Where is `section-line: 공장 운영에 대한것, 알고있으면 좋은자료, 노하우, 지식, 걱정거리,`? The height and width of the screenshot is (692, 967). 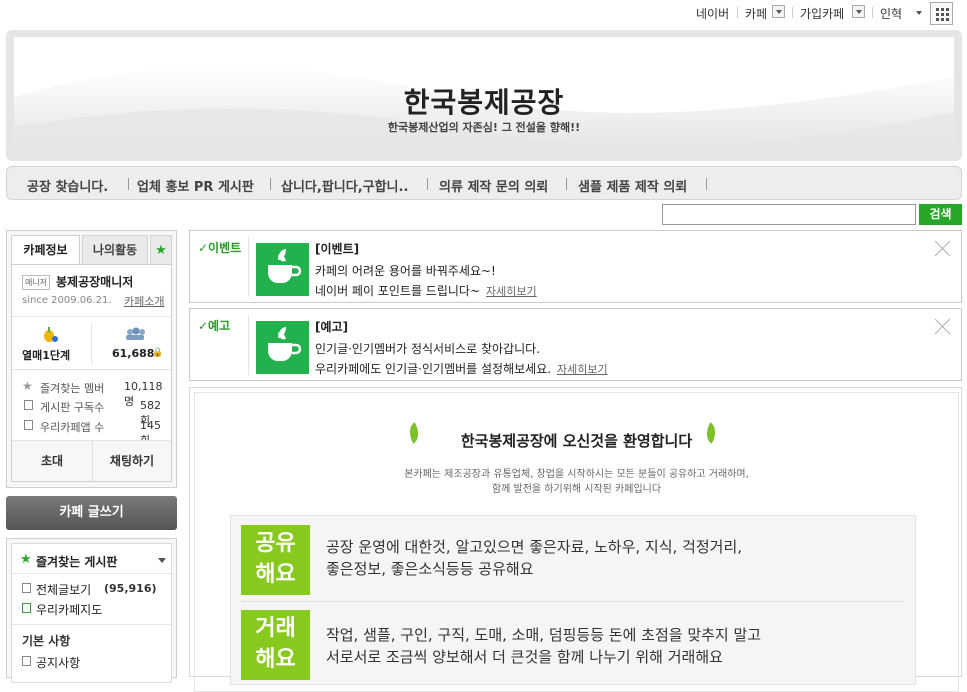 section-line: 공장 운영에 대한것, 알고있으면 좋은자료, 노하우, 지식, 걱정거리, is located at coordinates (534, 547).